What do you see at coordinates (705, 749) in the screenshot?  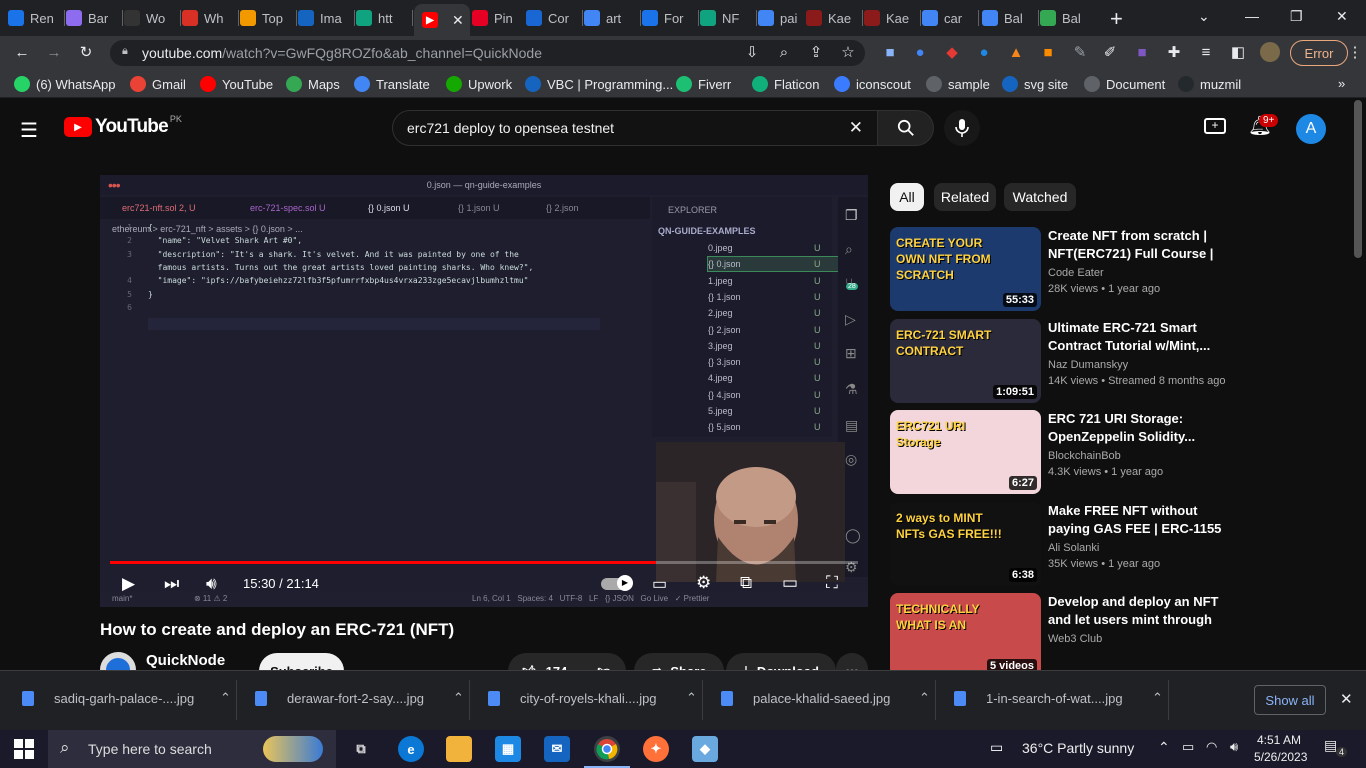 I see `app-icon: ◆` at bounding box center [705, 749].